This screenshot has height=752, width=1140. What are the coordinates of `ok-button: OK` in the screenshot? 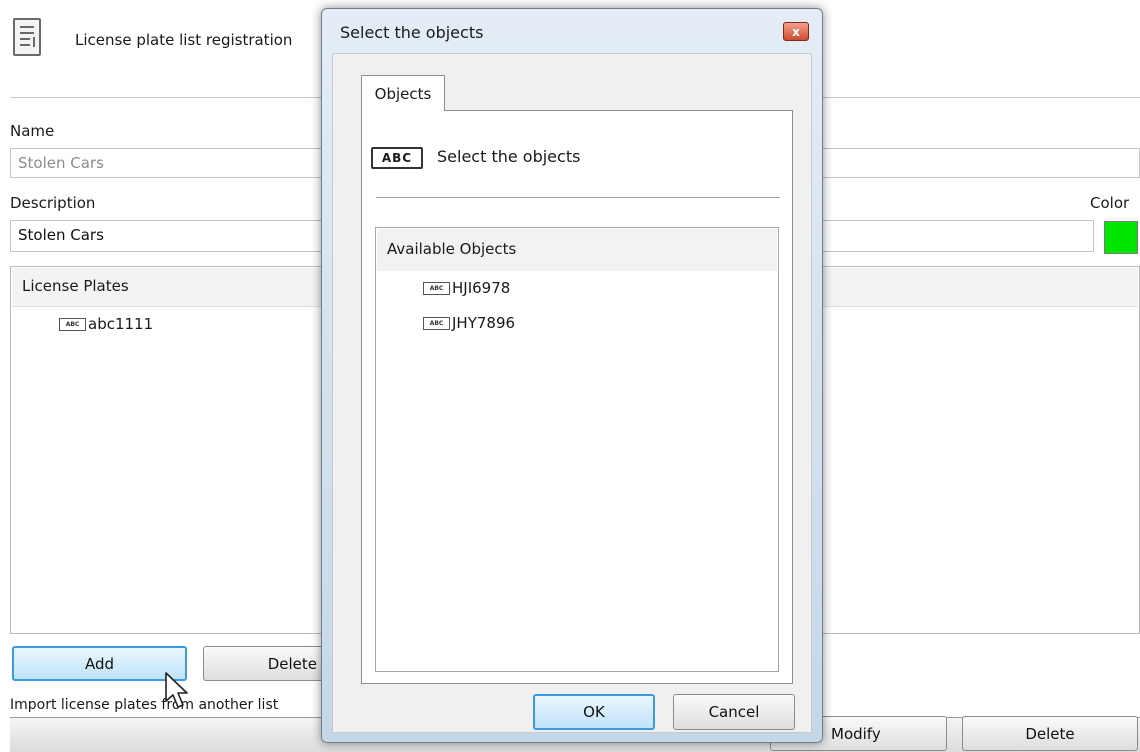 It's located at (594, 712).